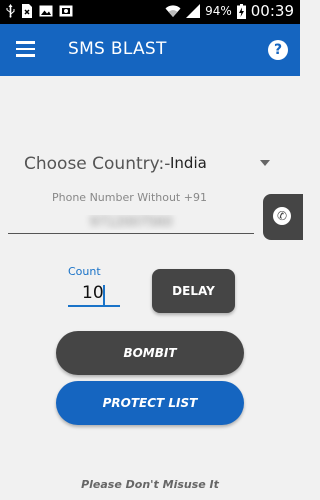 The height and width of the screenshot is (500, 320). I want to click on picture-frame-icon, so click(66, 11).